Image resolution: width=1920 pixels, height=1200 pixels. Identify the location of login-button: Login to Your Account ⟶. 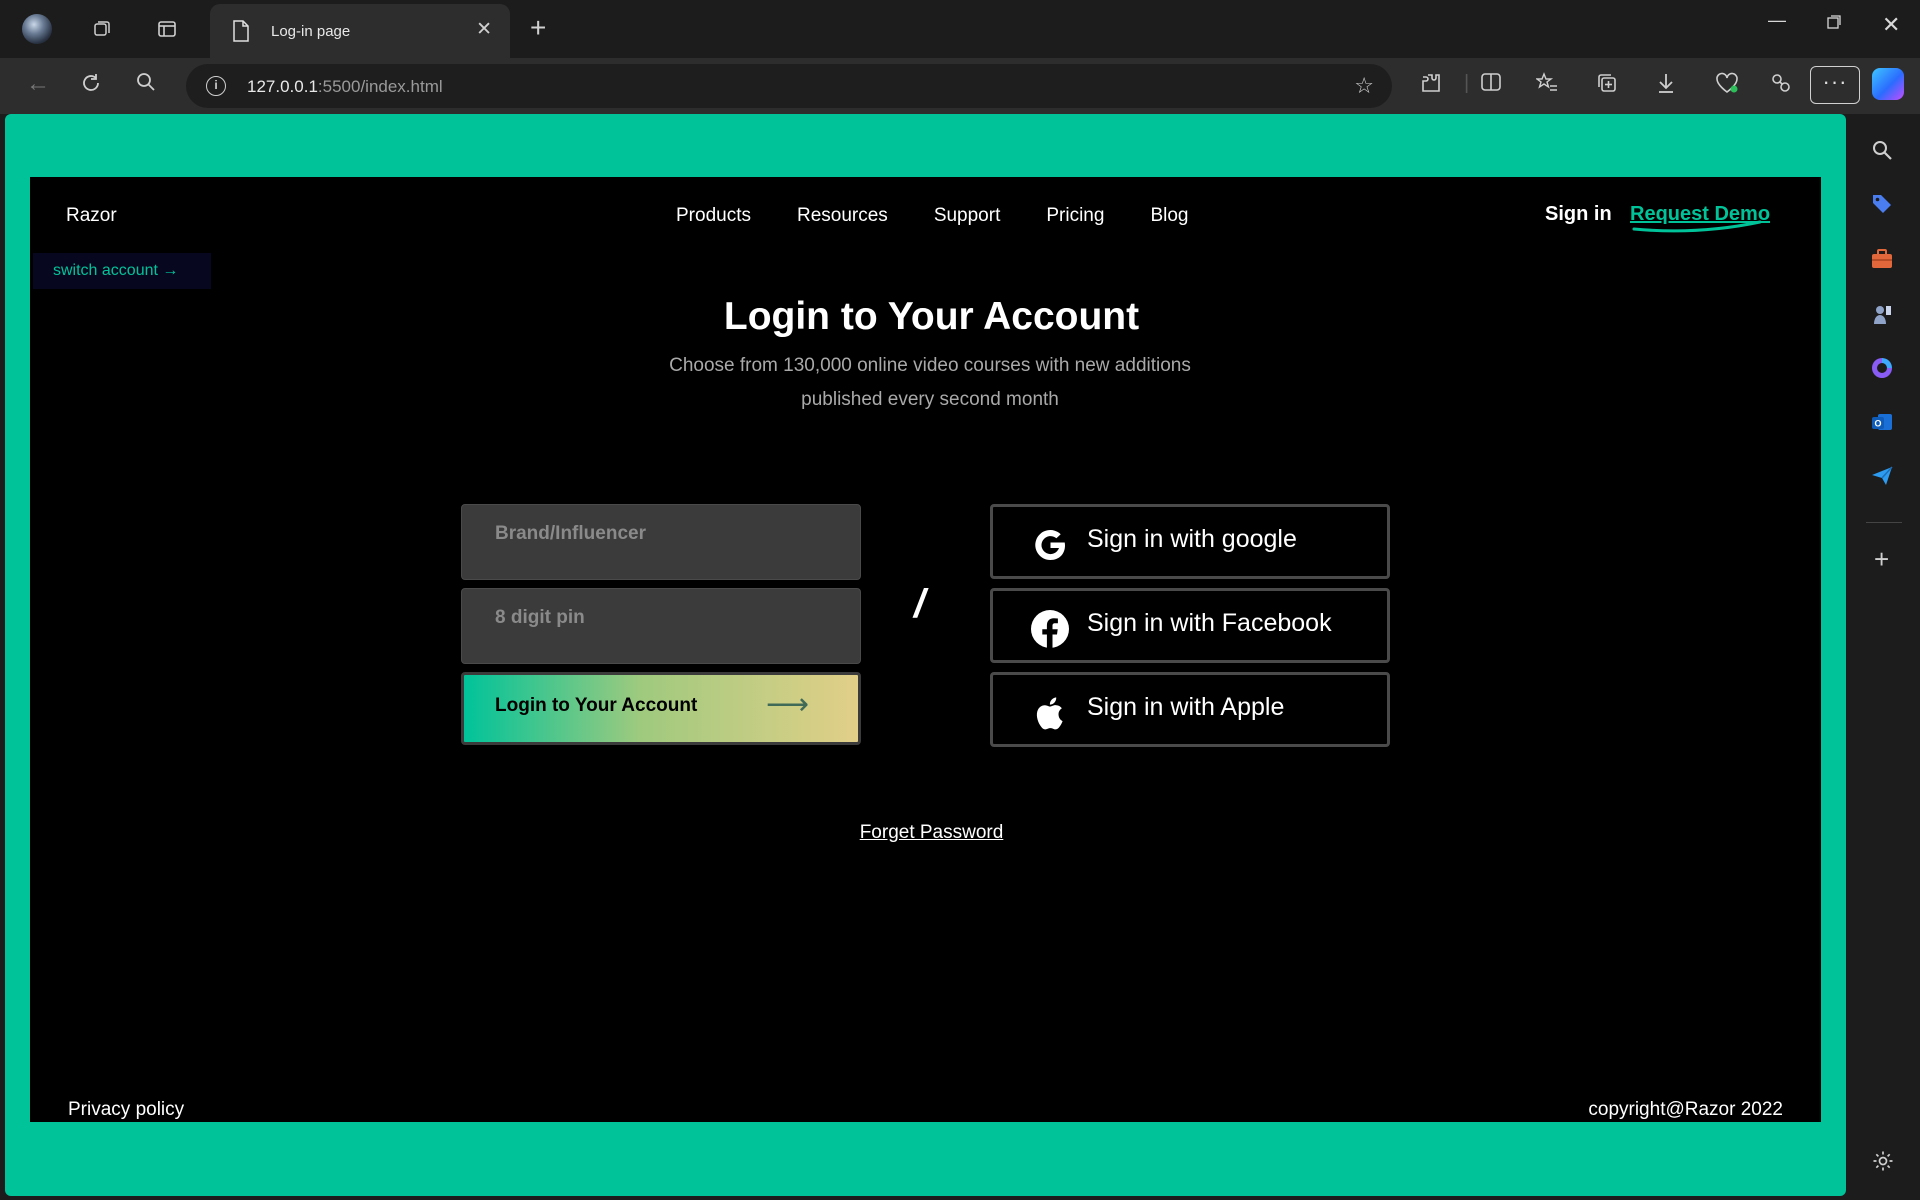
(661, 708).